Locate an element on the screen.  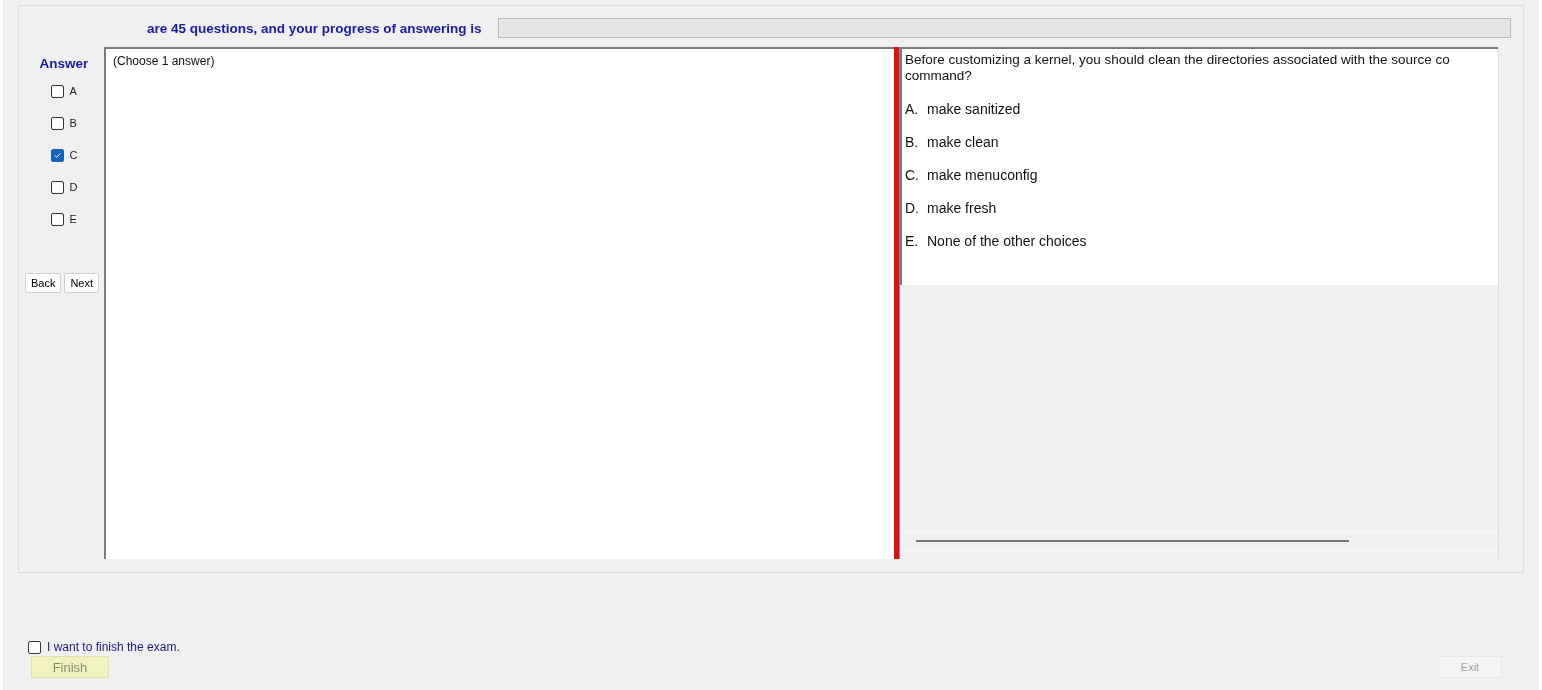
option-text: make clean is located at coordinates (963, 142).